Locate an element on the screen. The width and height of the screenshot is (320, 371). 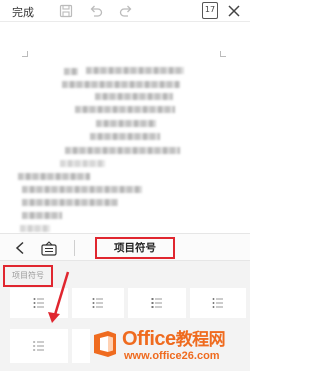
watermark-brand: Office教程网 is located at coordinates (174, 338).